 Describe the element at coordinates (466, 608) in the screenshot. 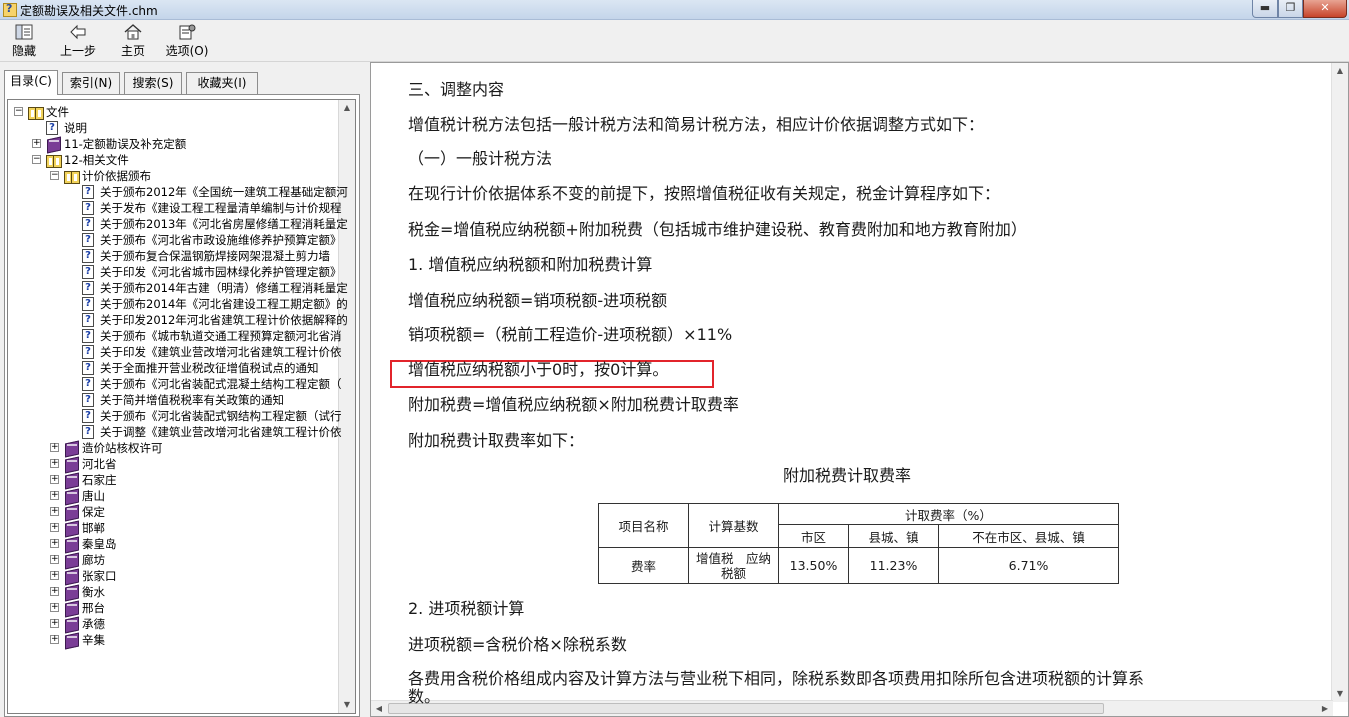

I see `content-line: 2. 进项税额计算` at that location.